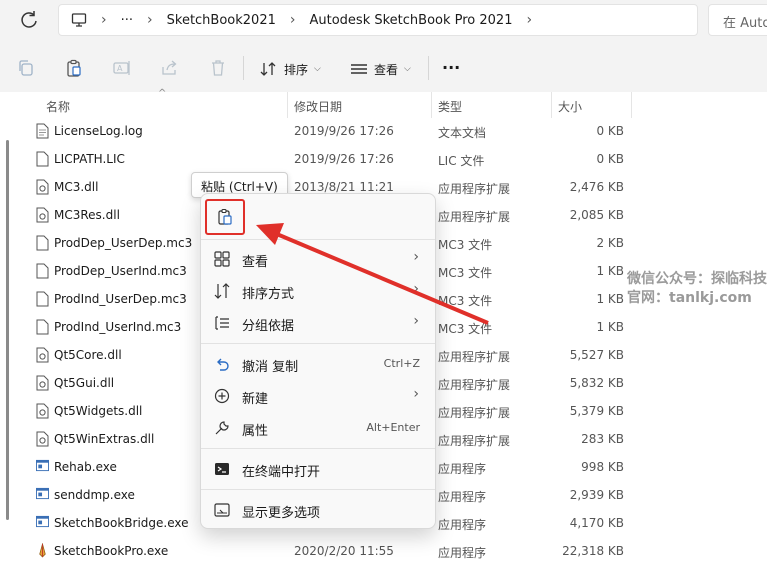 Image resolution: width=767 pixels, height=571 pixels. Describe the element at coordinates (221, 20) in the screenshot. I see `breadcrumb-sketchbook2021: SketchBook2021` at that location.